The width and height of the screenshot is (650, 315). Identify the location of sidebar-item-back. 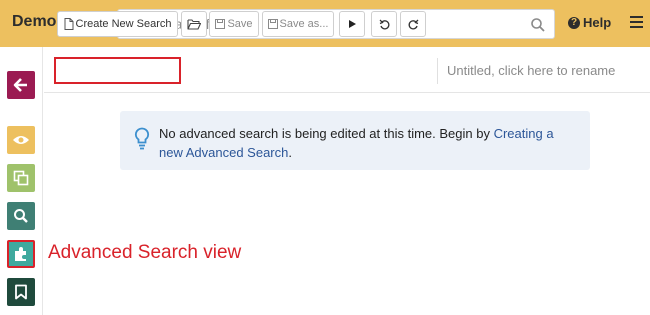
(21, 85).